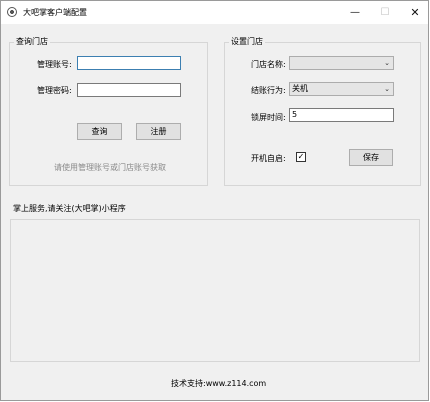 The width and height of the screenshot is (430, 402). What do you see at coordinates (247, 41) in the screenshot?
I see `set-store-title: 设置门店` at bounding box center [247, 41].